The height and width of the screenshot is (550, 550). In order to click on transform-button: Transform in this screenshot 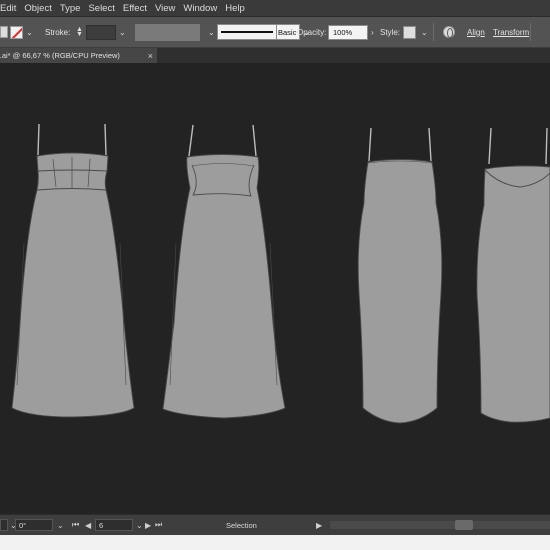, I will do `click(511, 32)`.